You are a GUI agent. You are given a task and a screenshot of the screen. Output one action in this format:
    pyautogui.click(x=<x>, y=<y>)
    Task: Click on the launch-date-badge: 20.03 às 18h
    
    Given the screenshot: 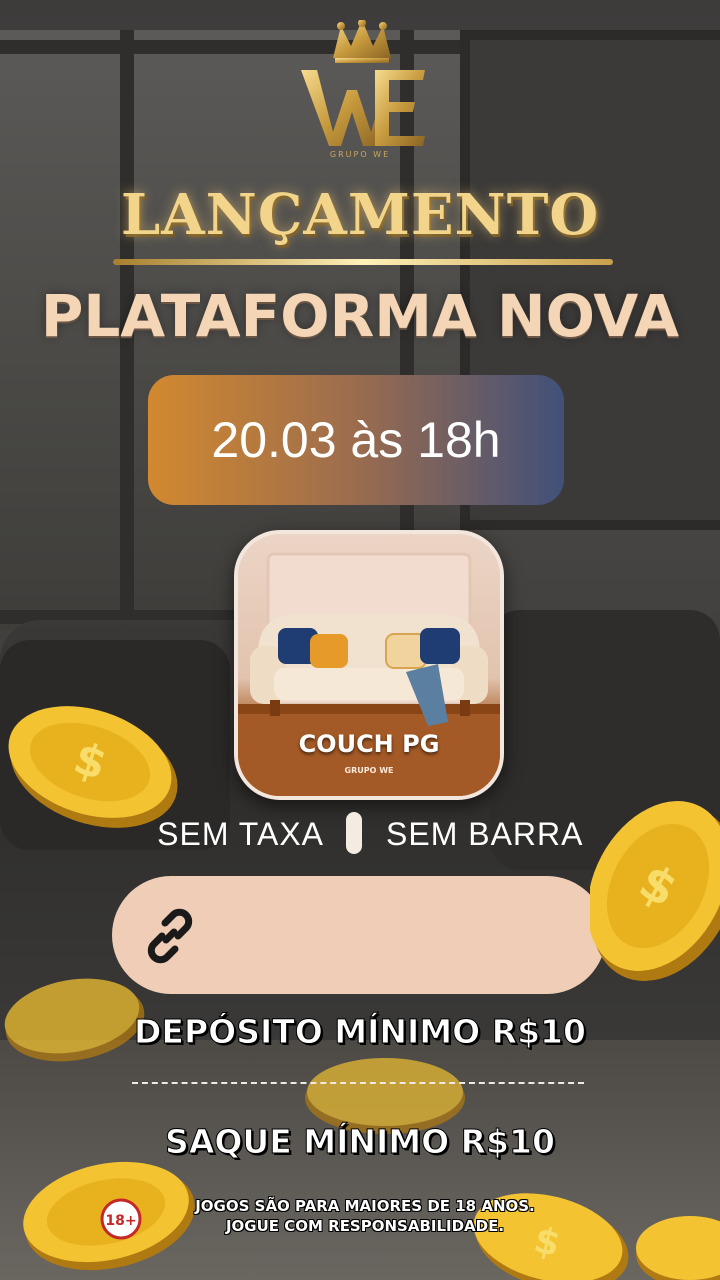 What is the action you would take?
    pyautogui.click(x=356, y=440)
    